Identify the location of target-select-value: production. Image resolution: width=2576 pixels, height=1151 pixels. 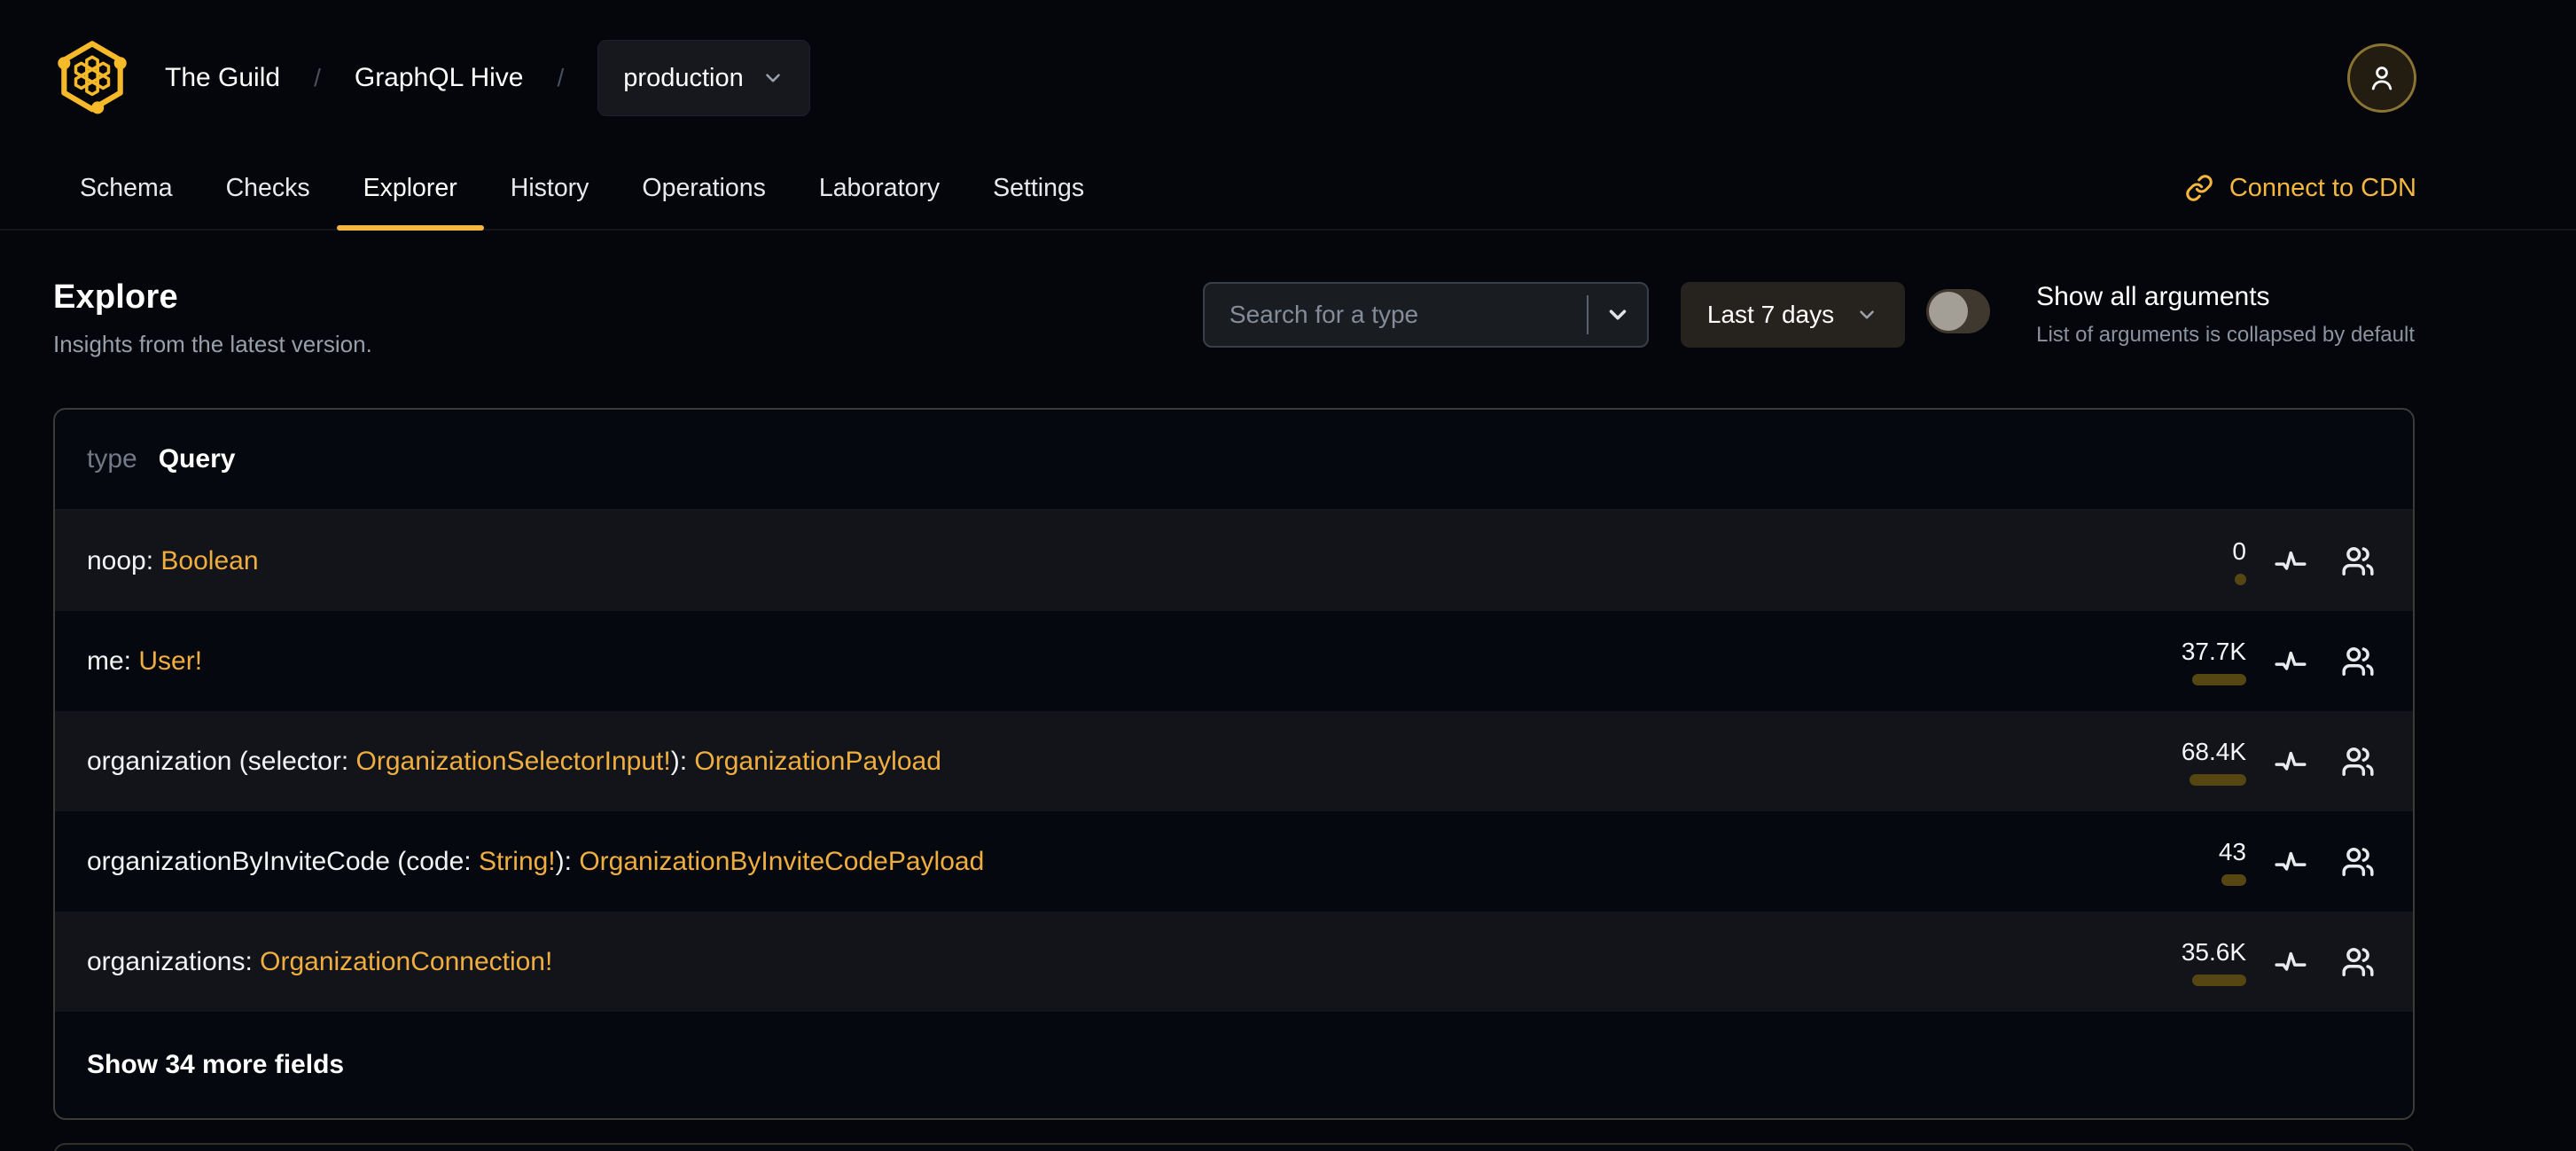
(683, 77).